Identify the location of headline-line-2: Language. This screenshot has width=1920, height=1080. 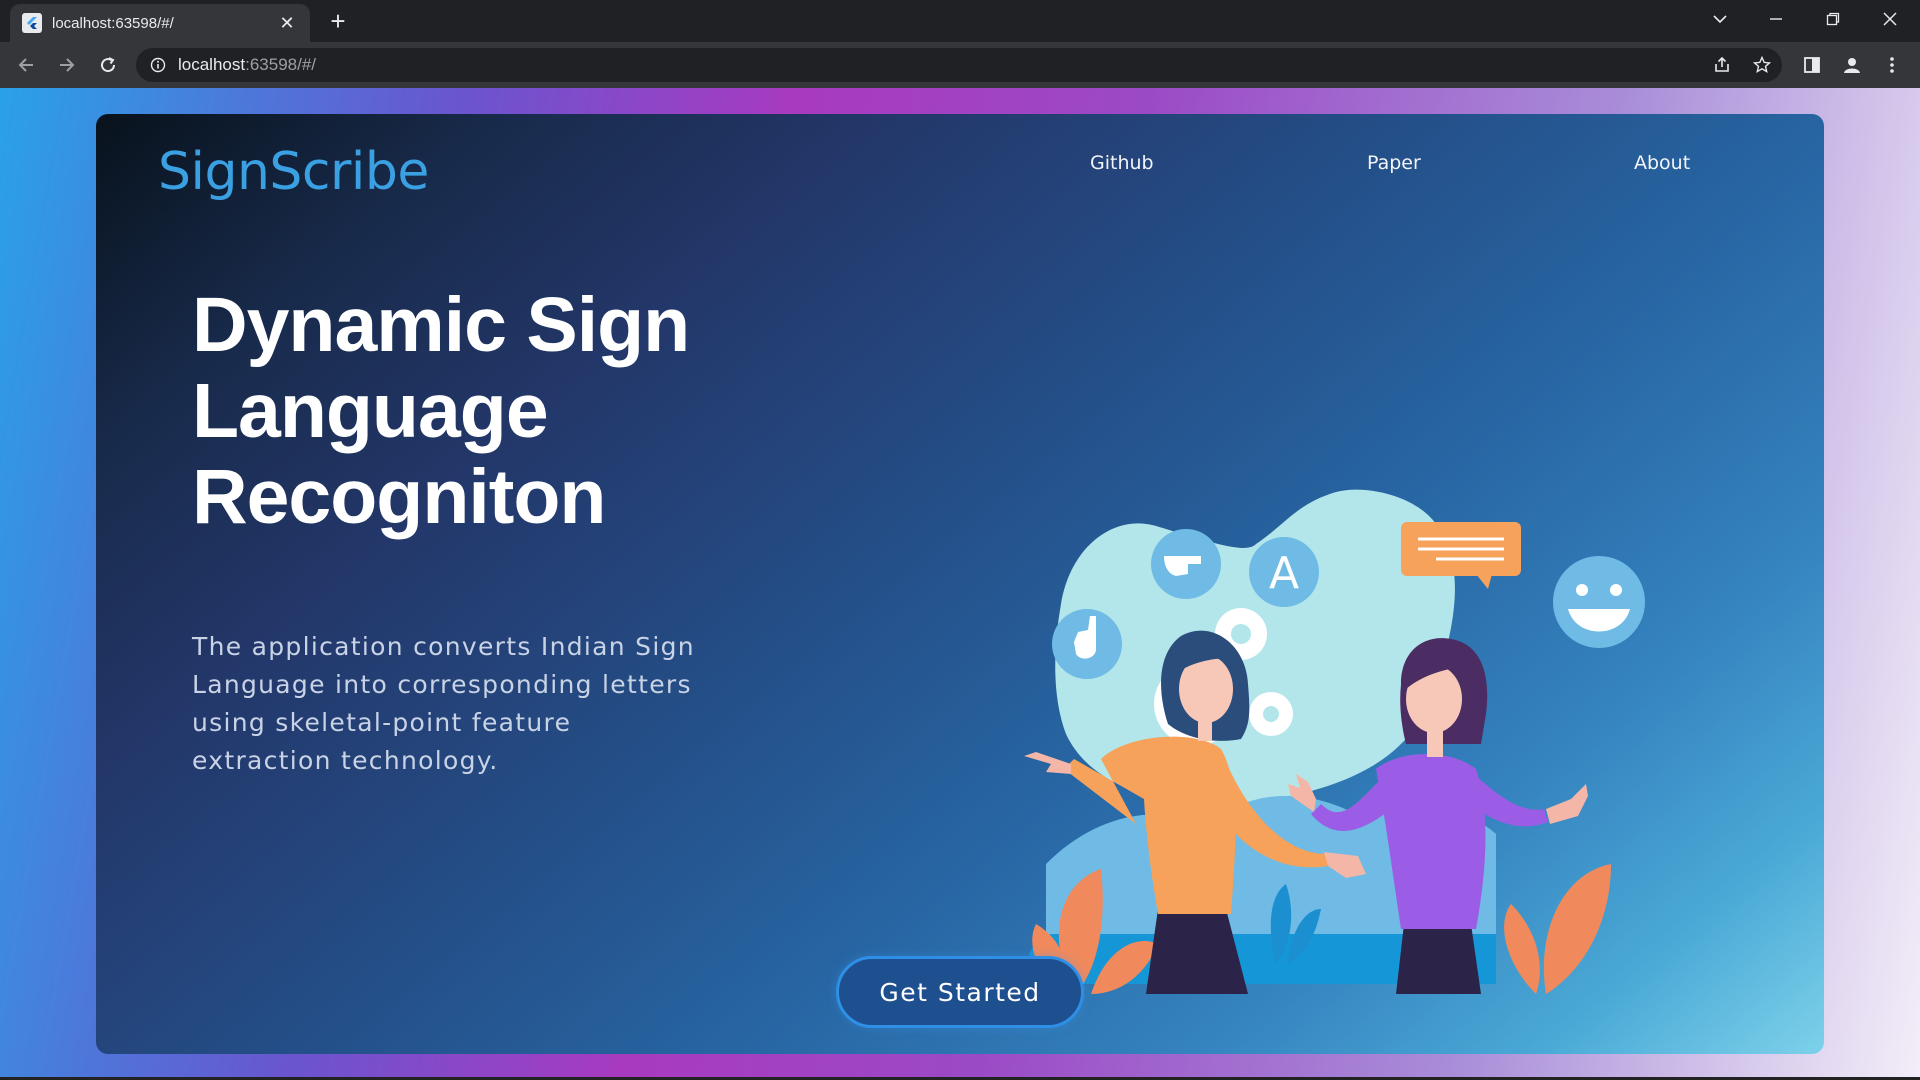
(370, 411).